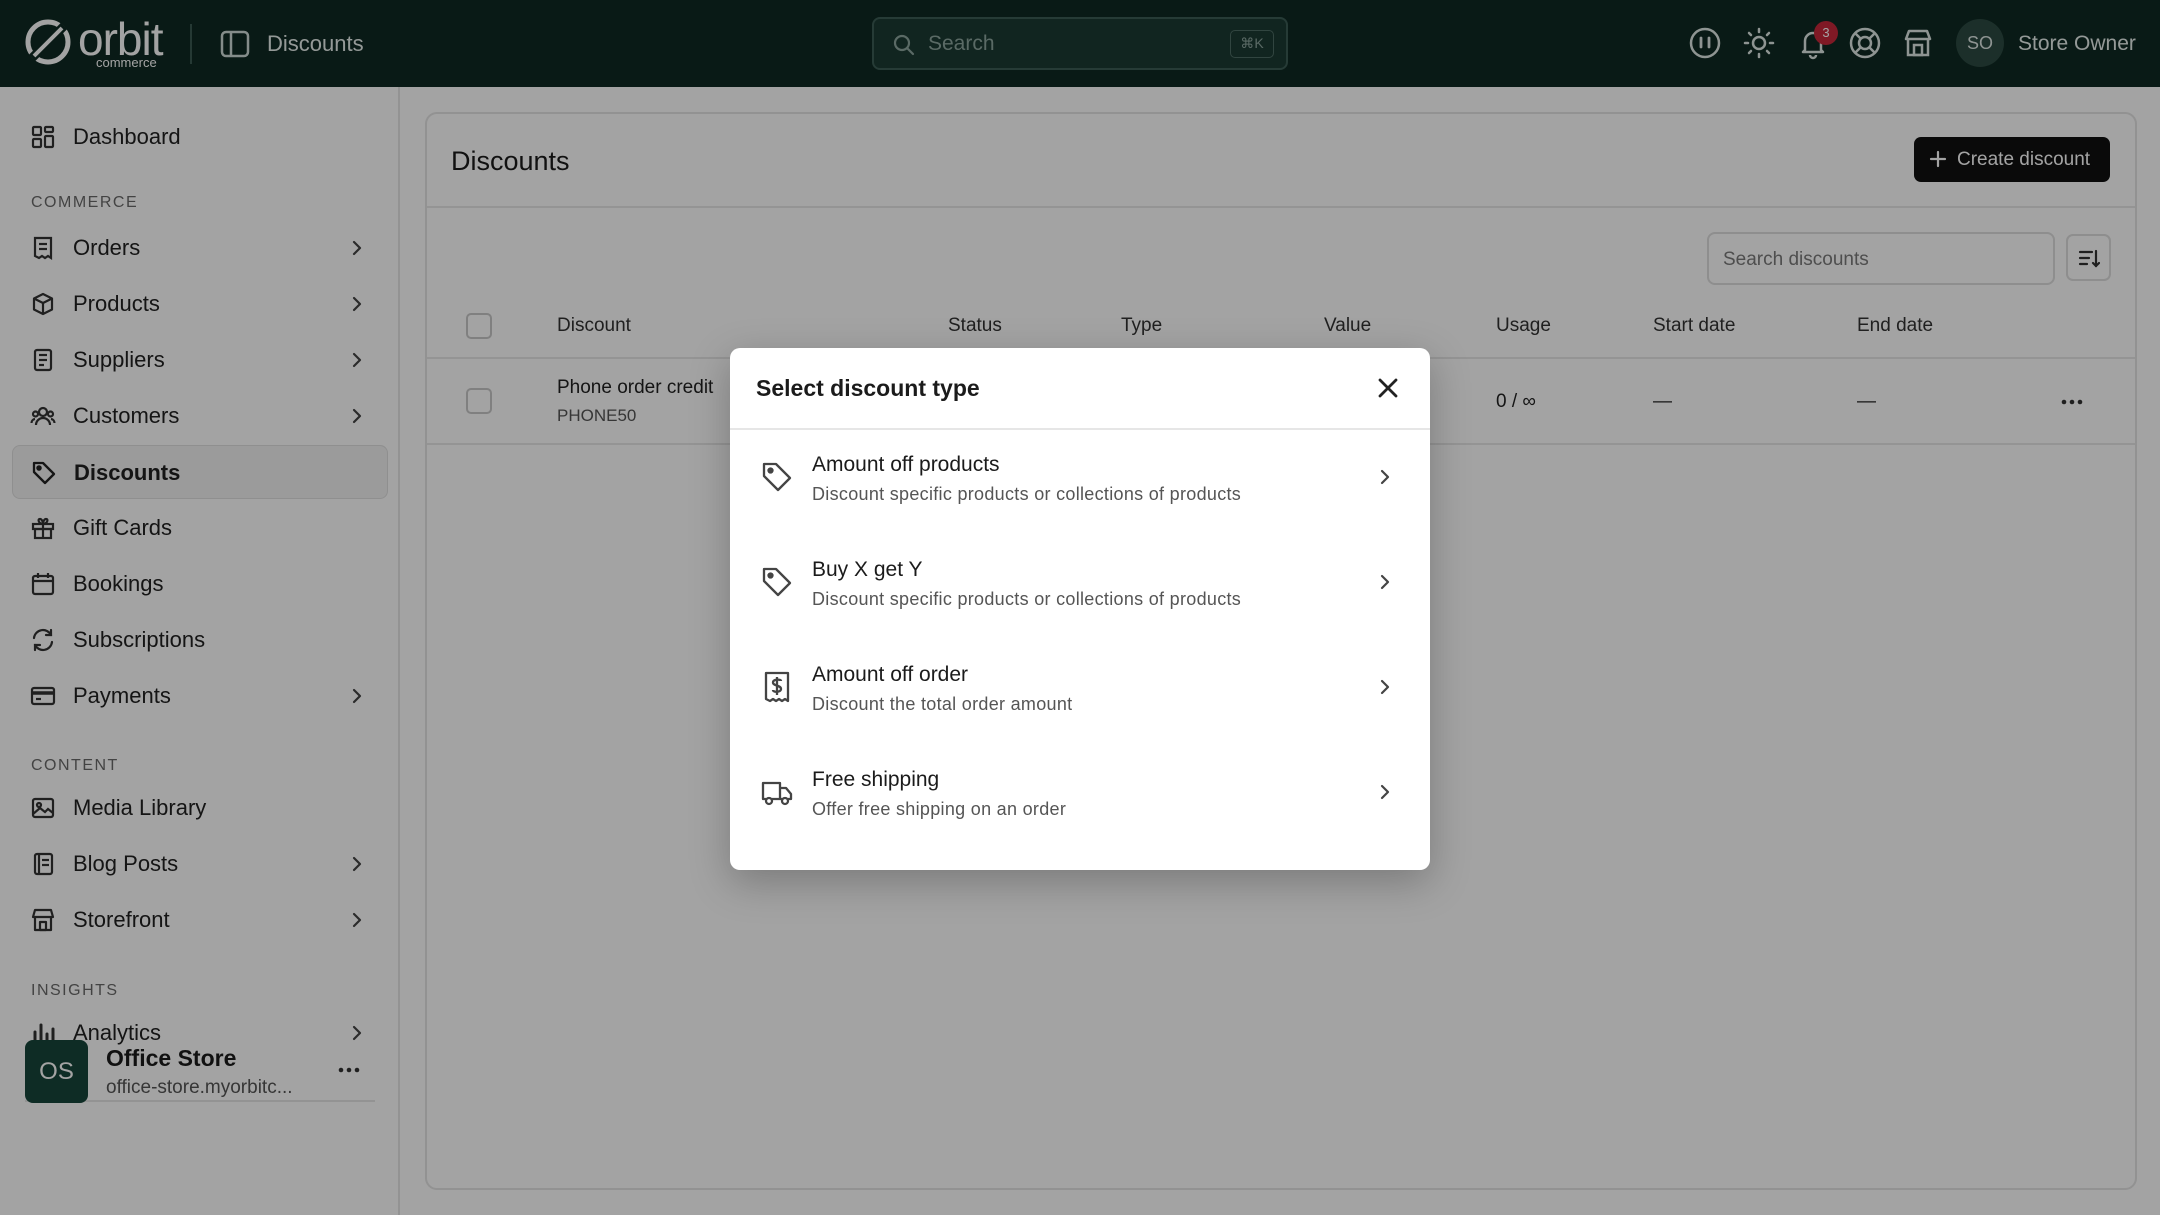 The height and width of the screenshot is (1215, 2160). Describe the element at coordinates (1388, 388) in the screenshot. I see `close-icon` at that location.